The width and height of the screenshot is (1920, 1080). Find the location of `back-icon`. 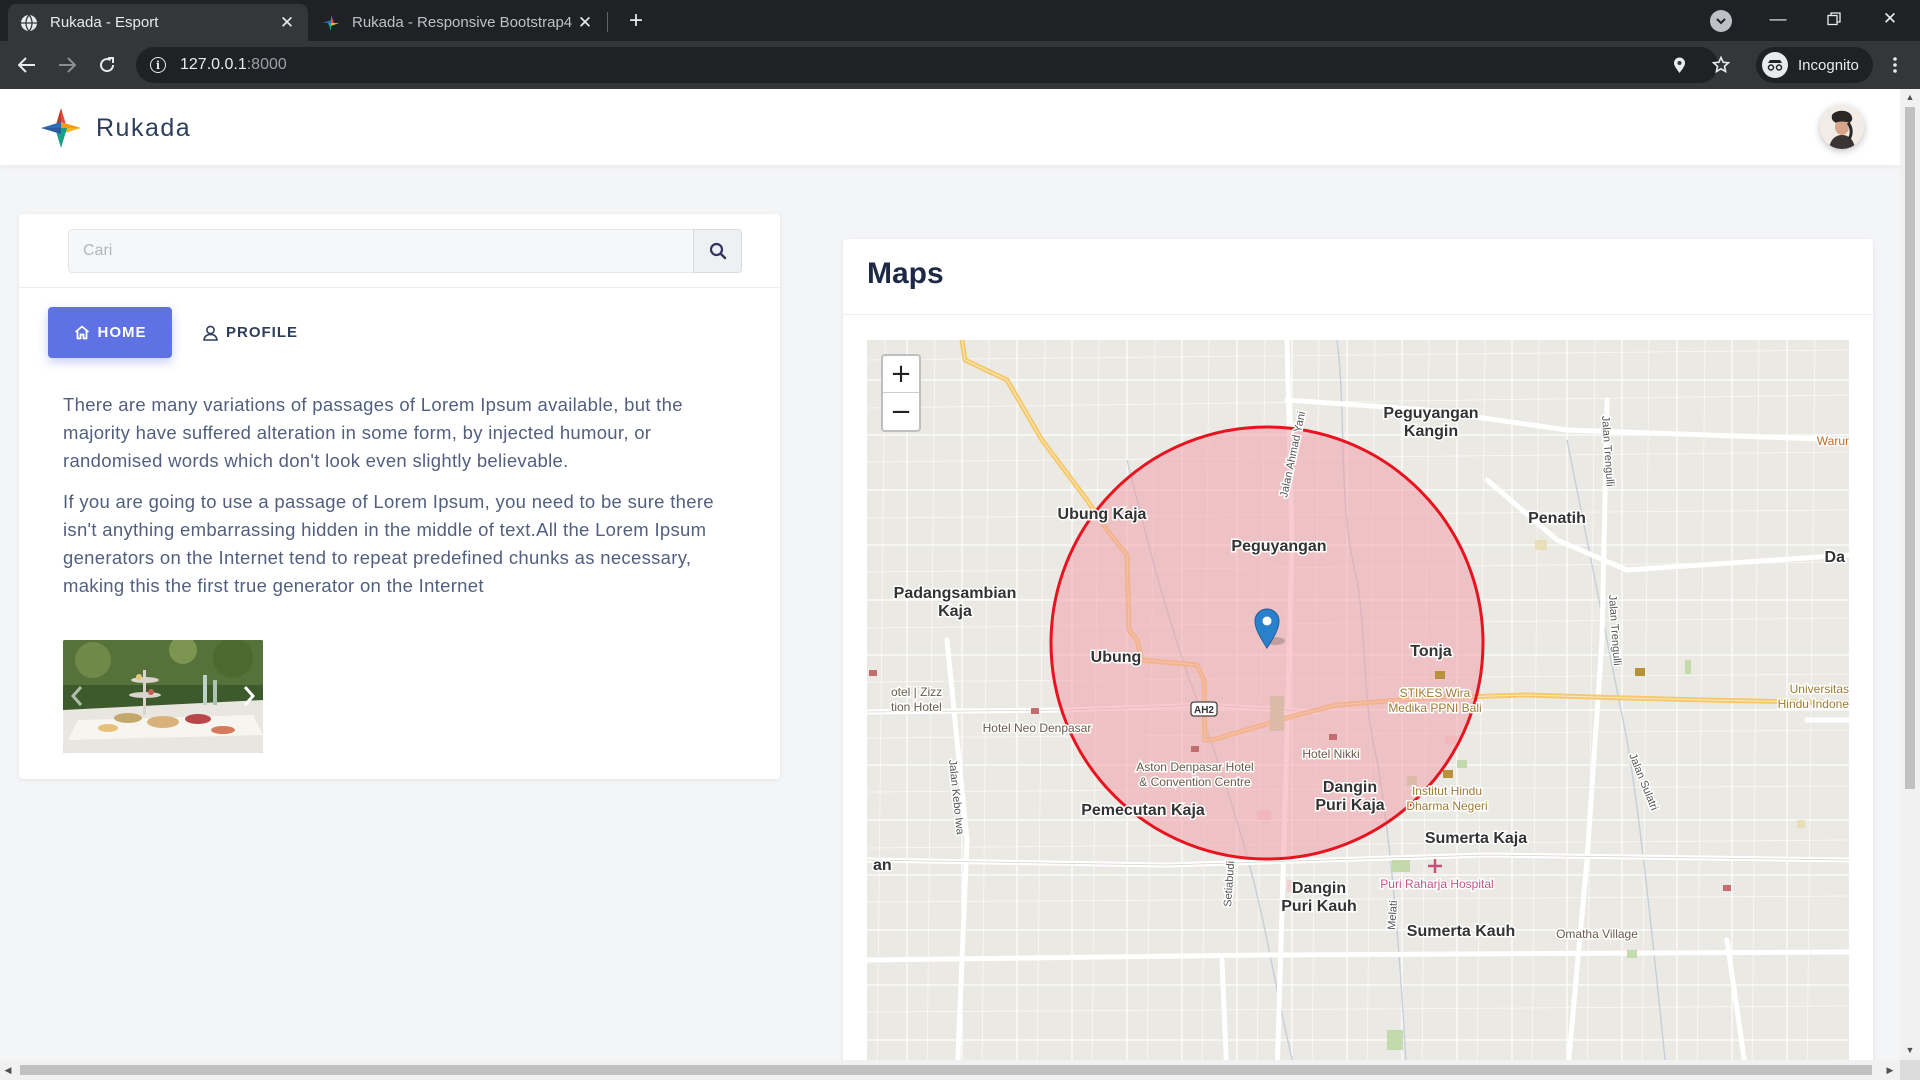

back-icon is located at coordinates (27, 65).